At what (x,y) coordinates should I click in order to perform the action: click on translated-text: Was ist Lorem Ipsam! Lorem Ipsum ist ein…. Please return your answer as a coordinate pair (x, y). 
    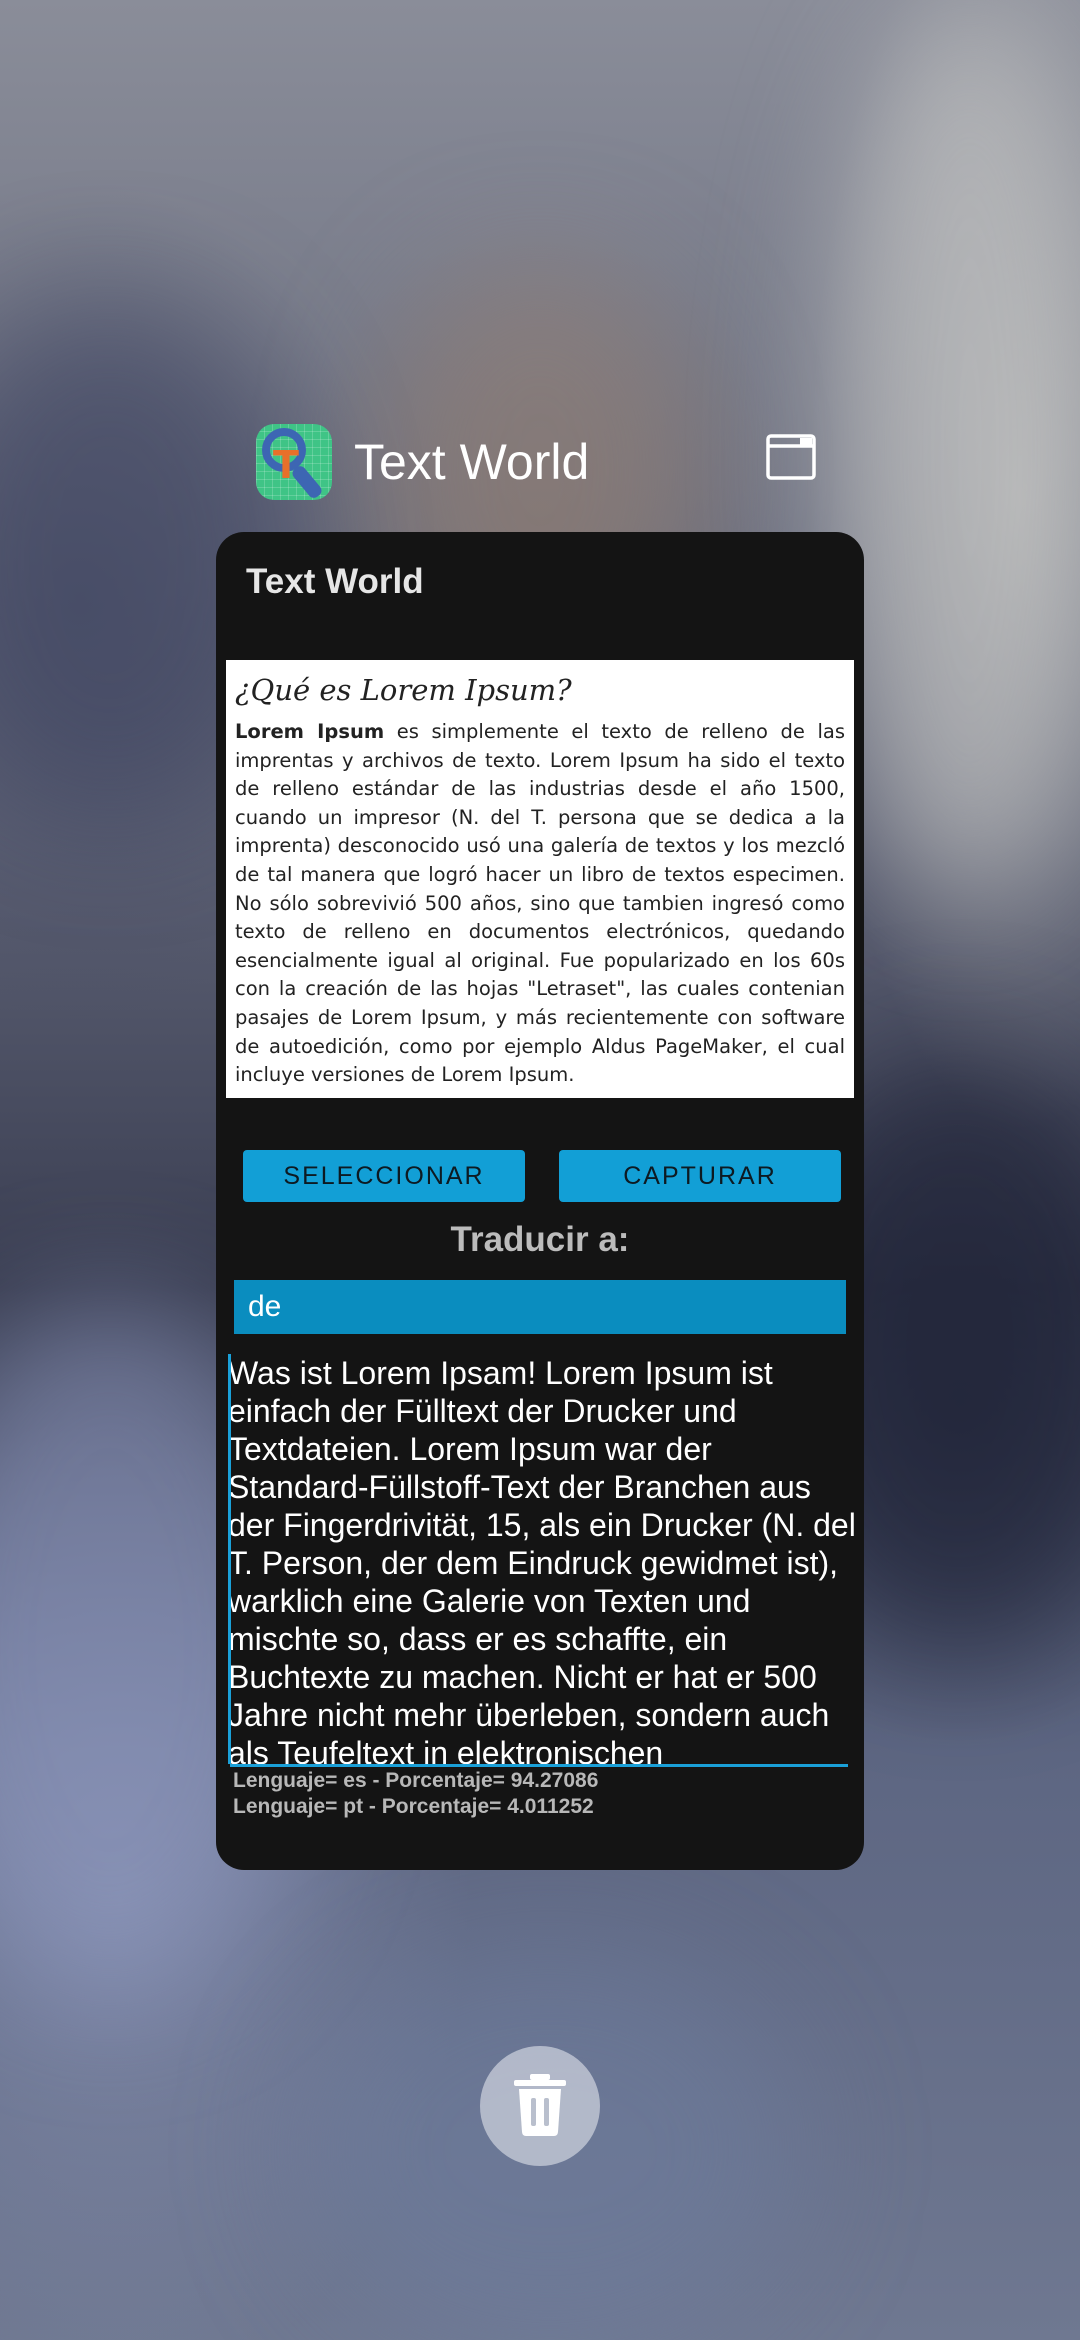
    Looking at the image, I should click on (542, 1559).